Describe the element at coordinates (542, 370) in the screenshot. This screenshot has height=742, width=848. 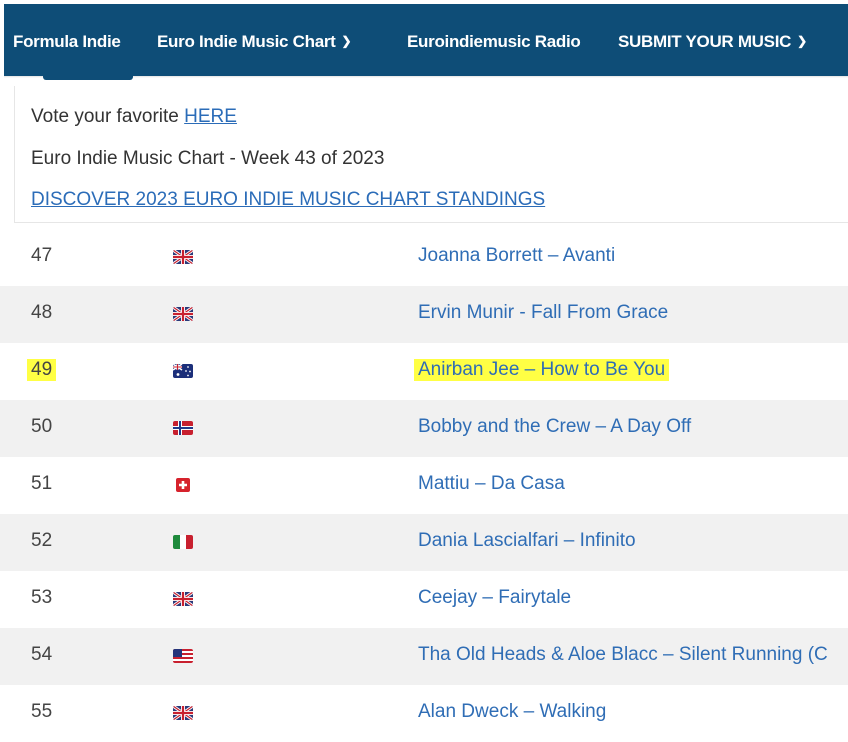
I see `song-link: Anirban Jee – How to Be You` at that location.